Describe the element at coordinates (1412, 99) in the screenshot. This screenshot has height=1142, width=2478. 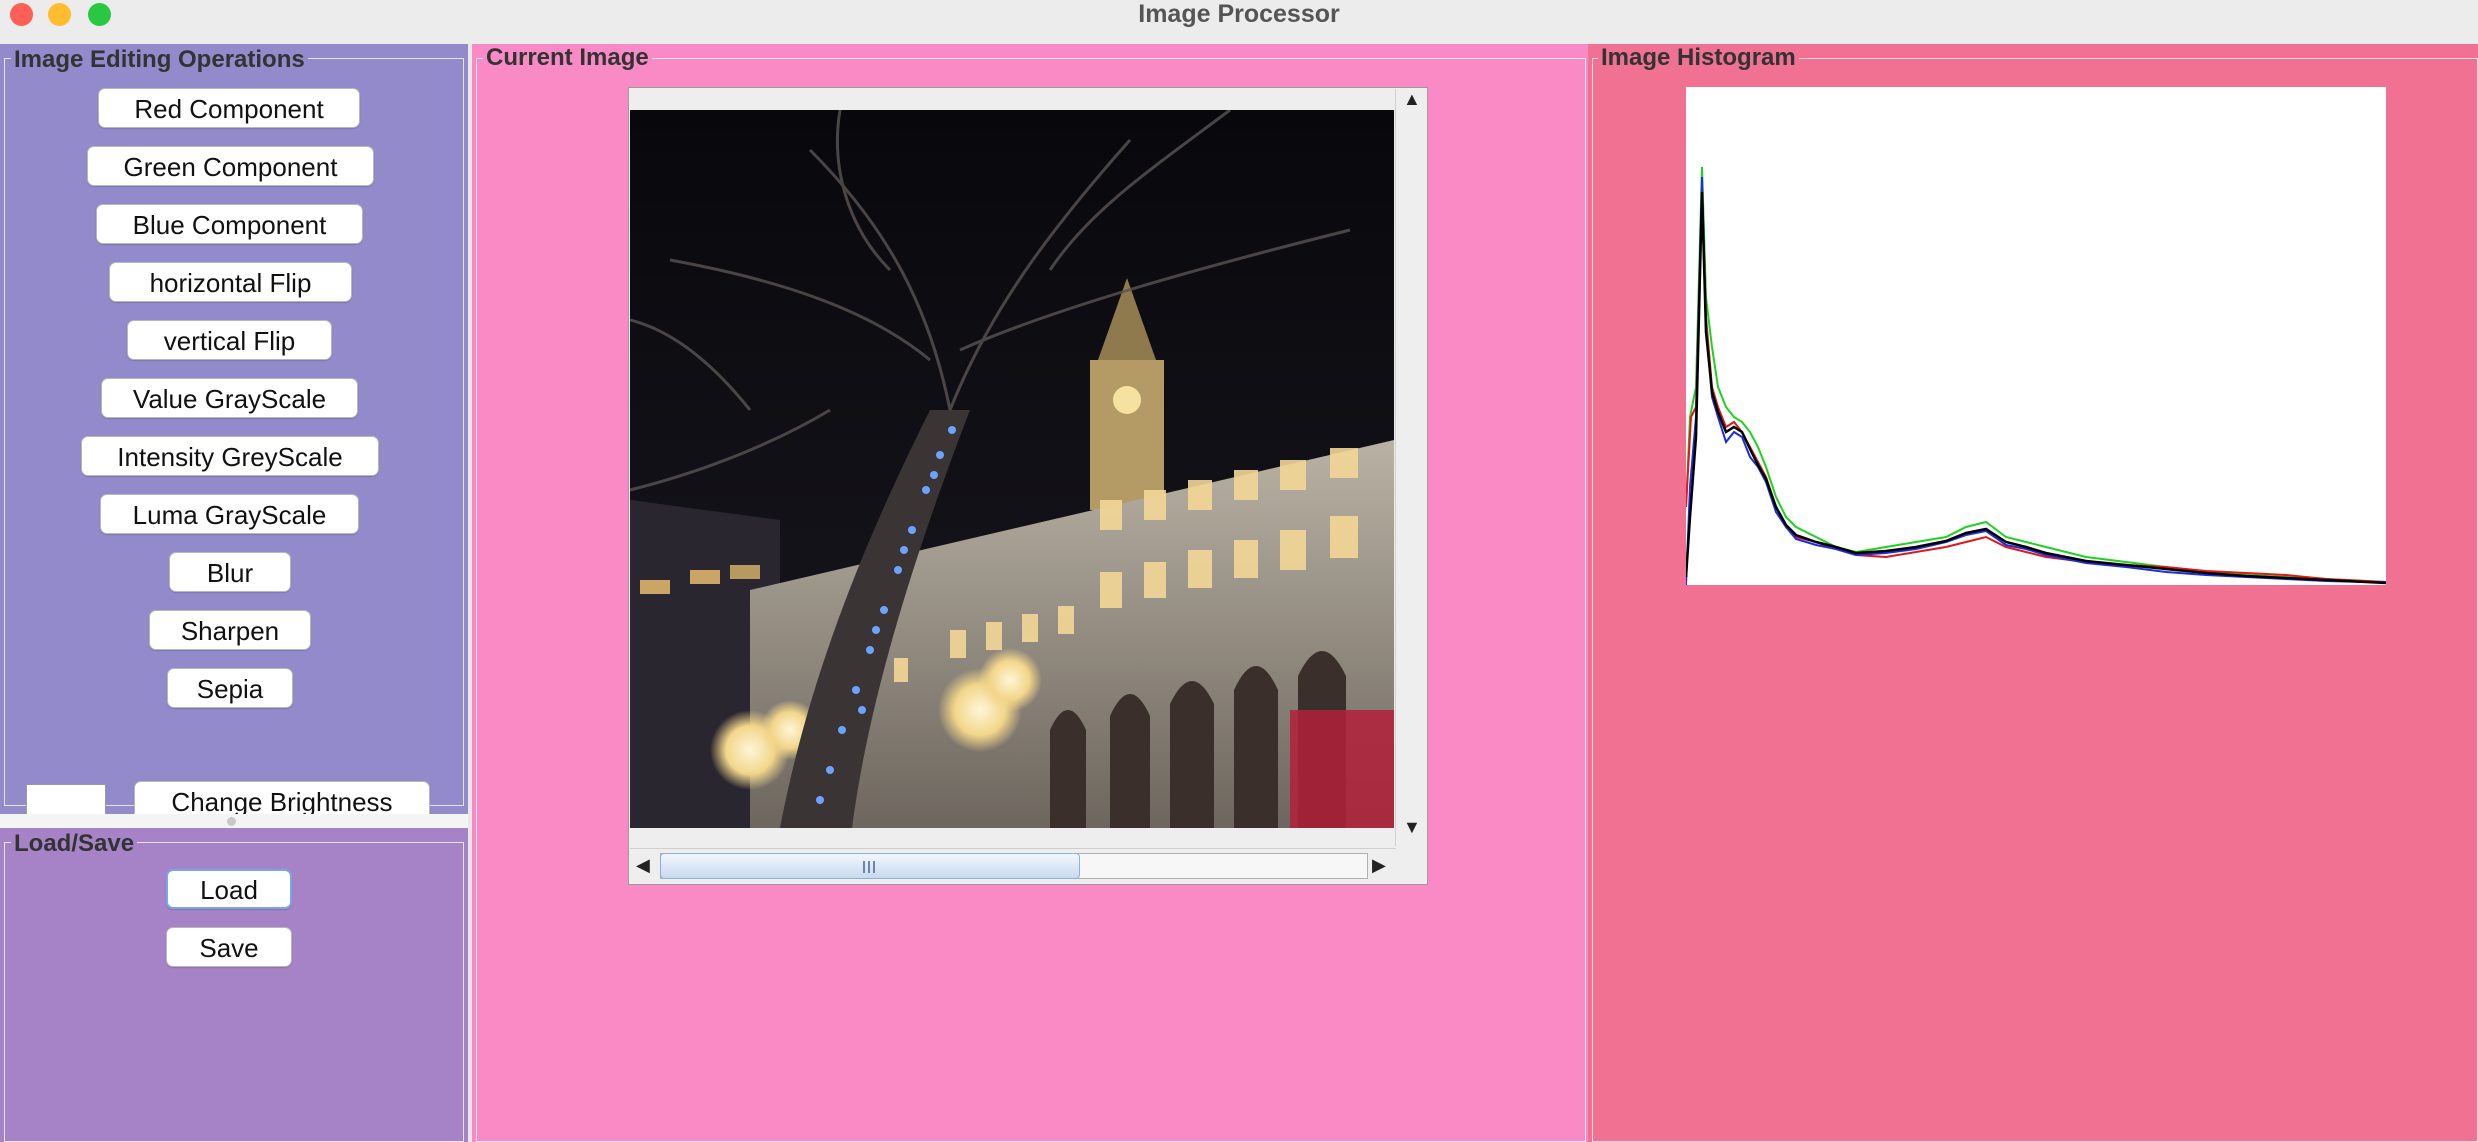
I see `scroll-up-arrow-icon: ▲` at that location.